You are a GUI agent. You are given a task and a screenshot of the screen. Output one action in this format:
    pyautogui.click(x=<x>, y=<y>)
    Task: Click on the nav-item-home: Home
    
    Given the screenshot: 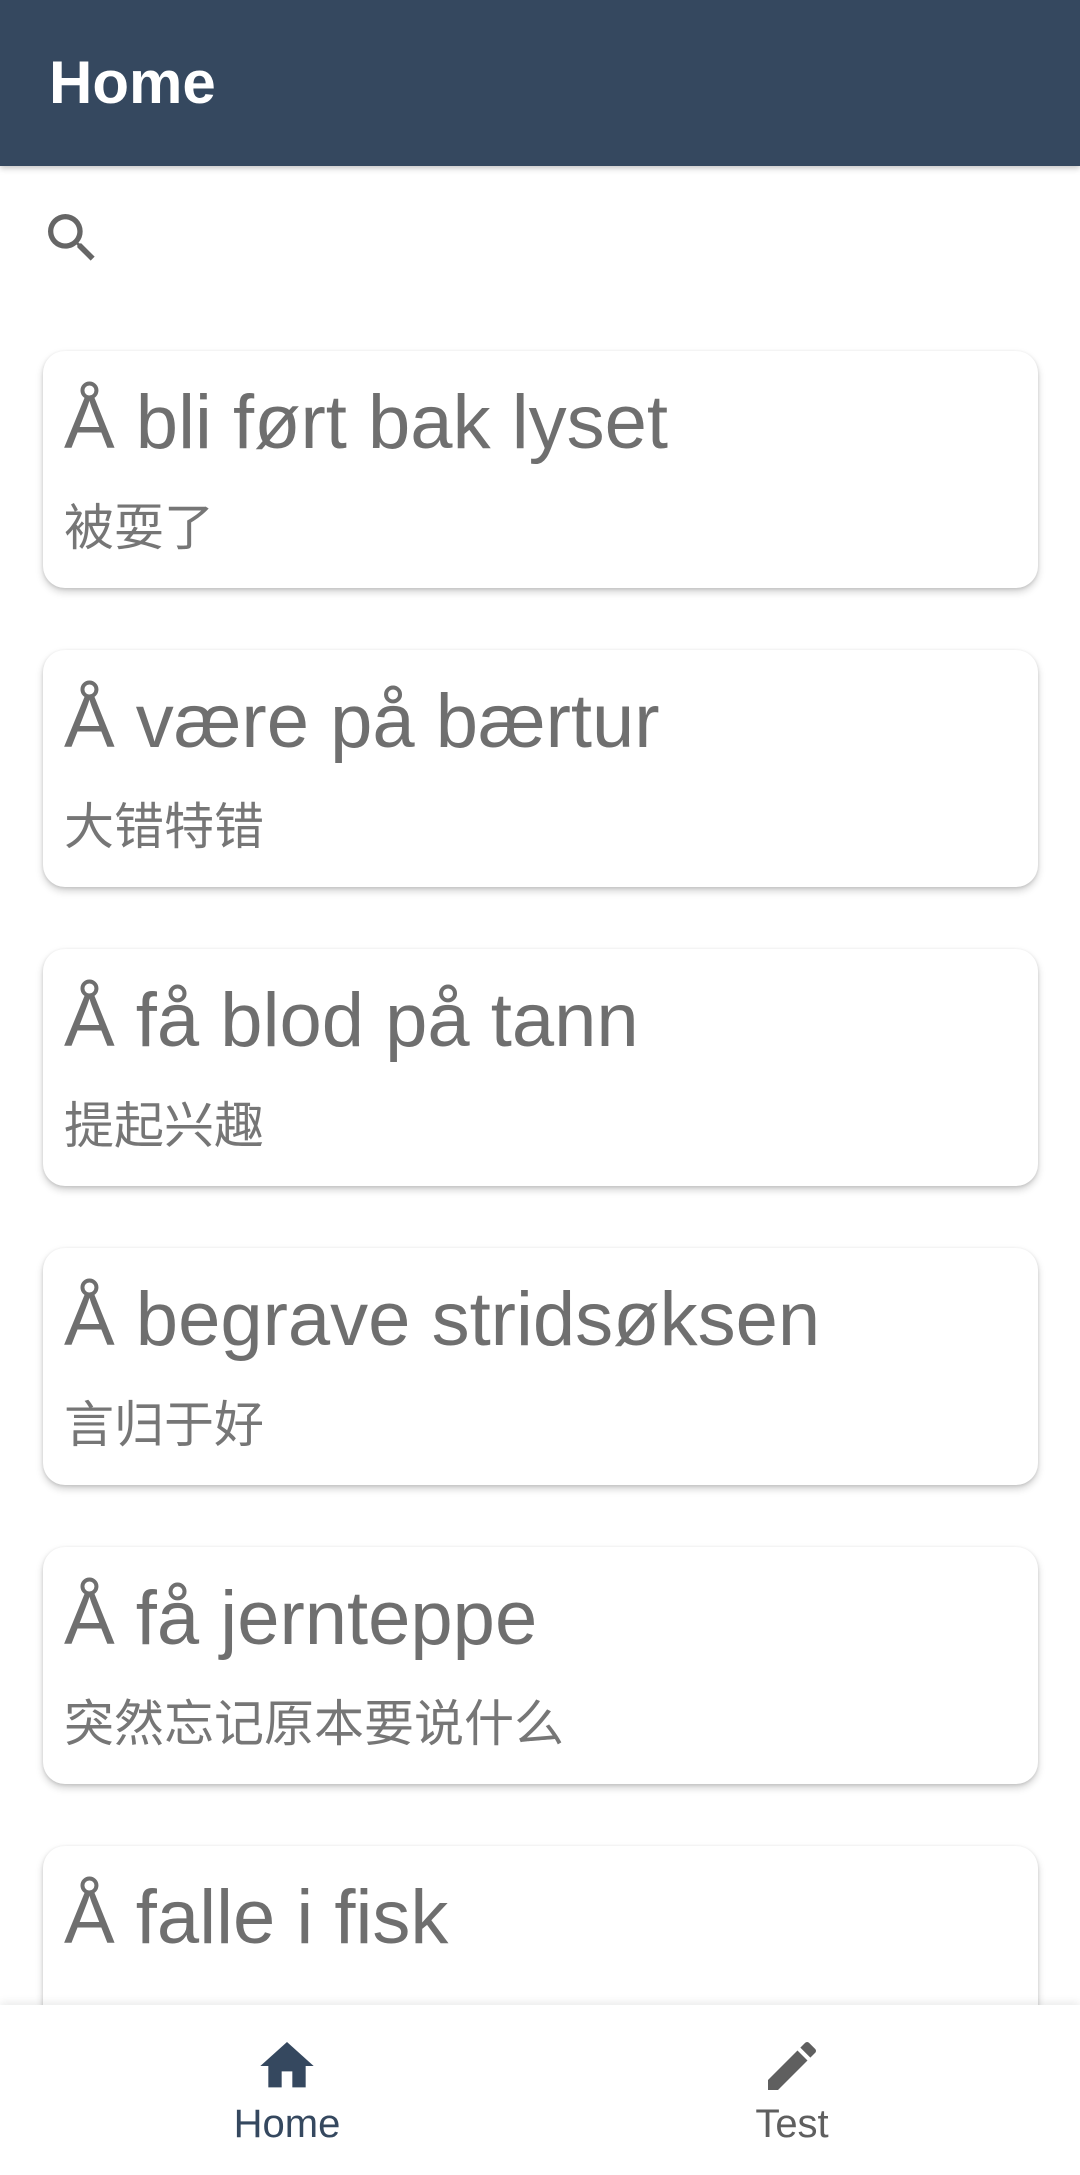 What is the action you would take?
    pyautogui.click(x=287, y=2090)
    